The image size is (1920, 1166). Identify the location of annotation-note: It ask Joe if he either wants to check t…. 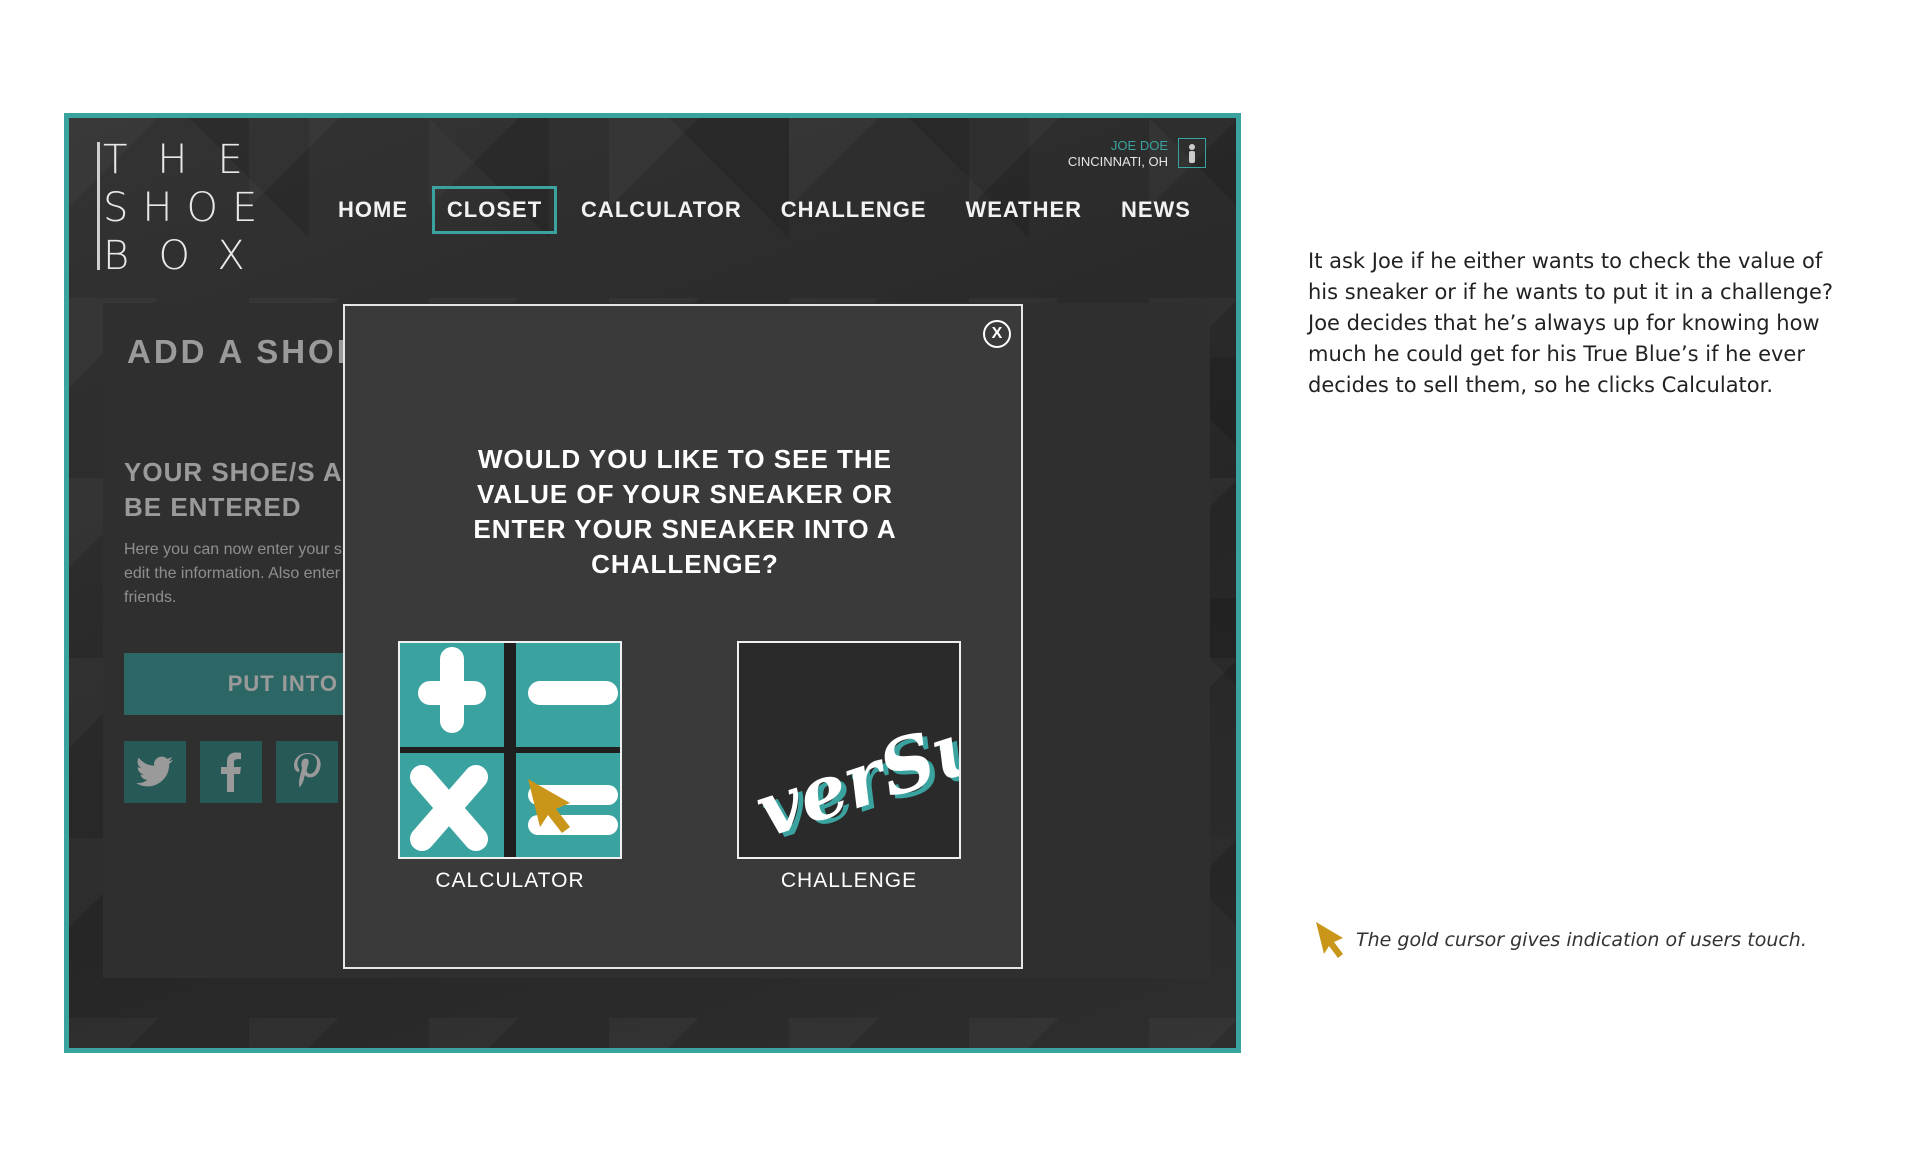
(1571, 323).